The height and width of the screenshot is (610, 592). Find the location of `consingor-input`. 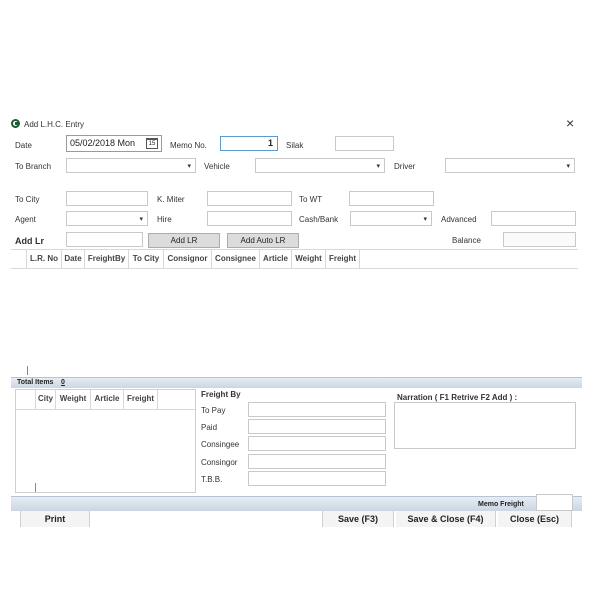

consingor-input is located at coordinates (317, 461).